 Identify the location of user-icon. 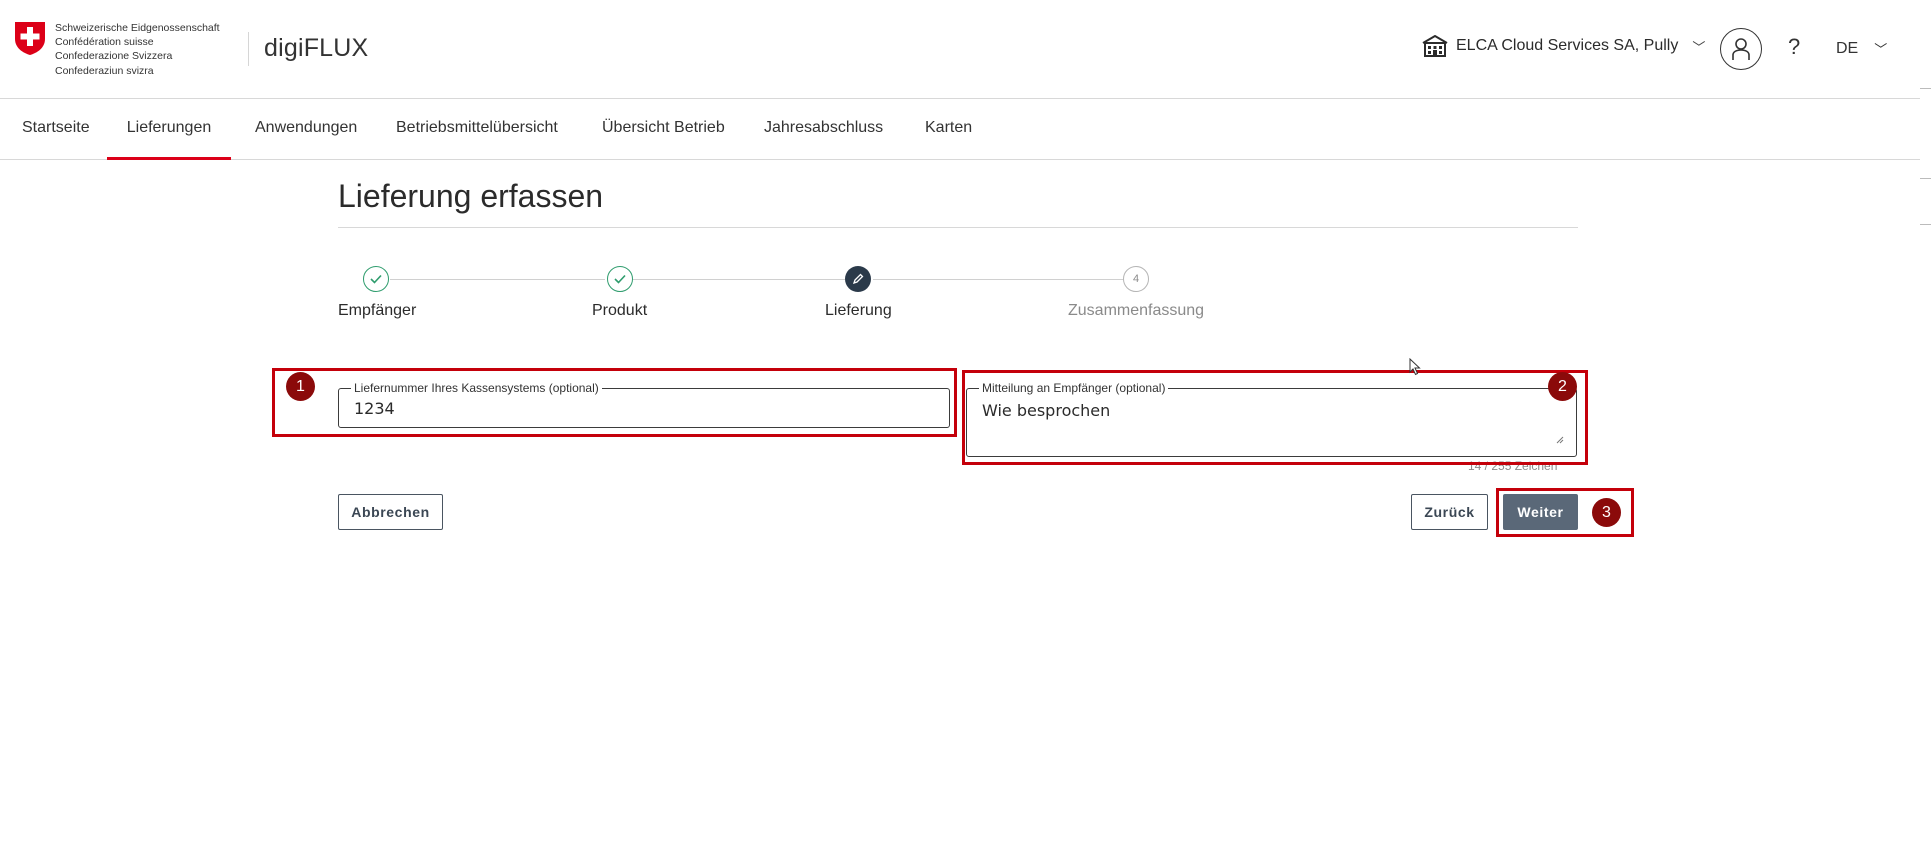
(1741, 49).